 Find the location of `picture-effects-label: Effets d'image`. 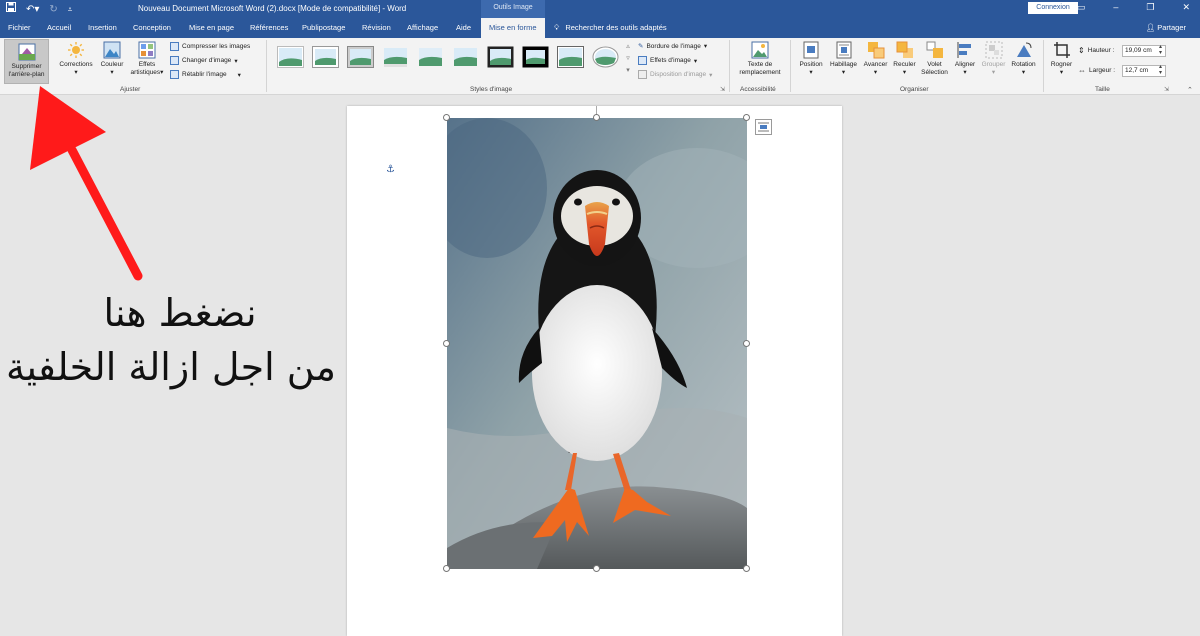

picture-effects-label: Effets d'image is located at coordinates (670, 60).